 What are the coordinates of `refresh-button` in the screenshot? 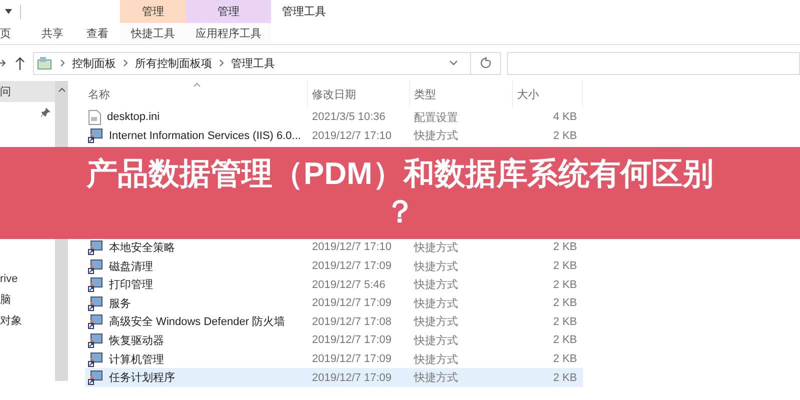 It's located at (486, 63).